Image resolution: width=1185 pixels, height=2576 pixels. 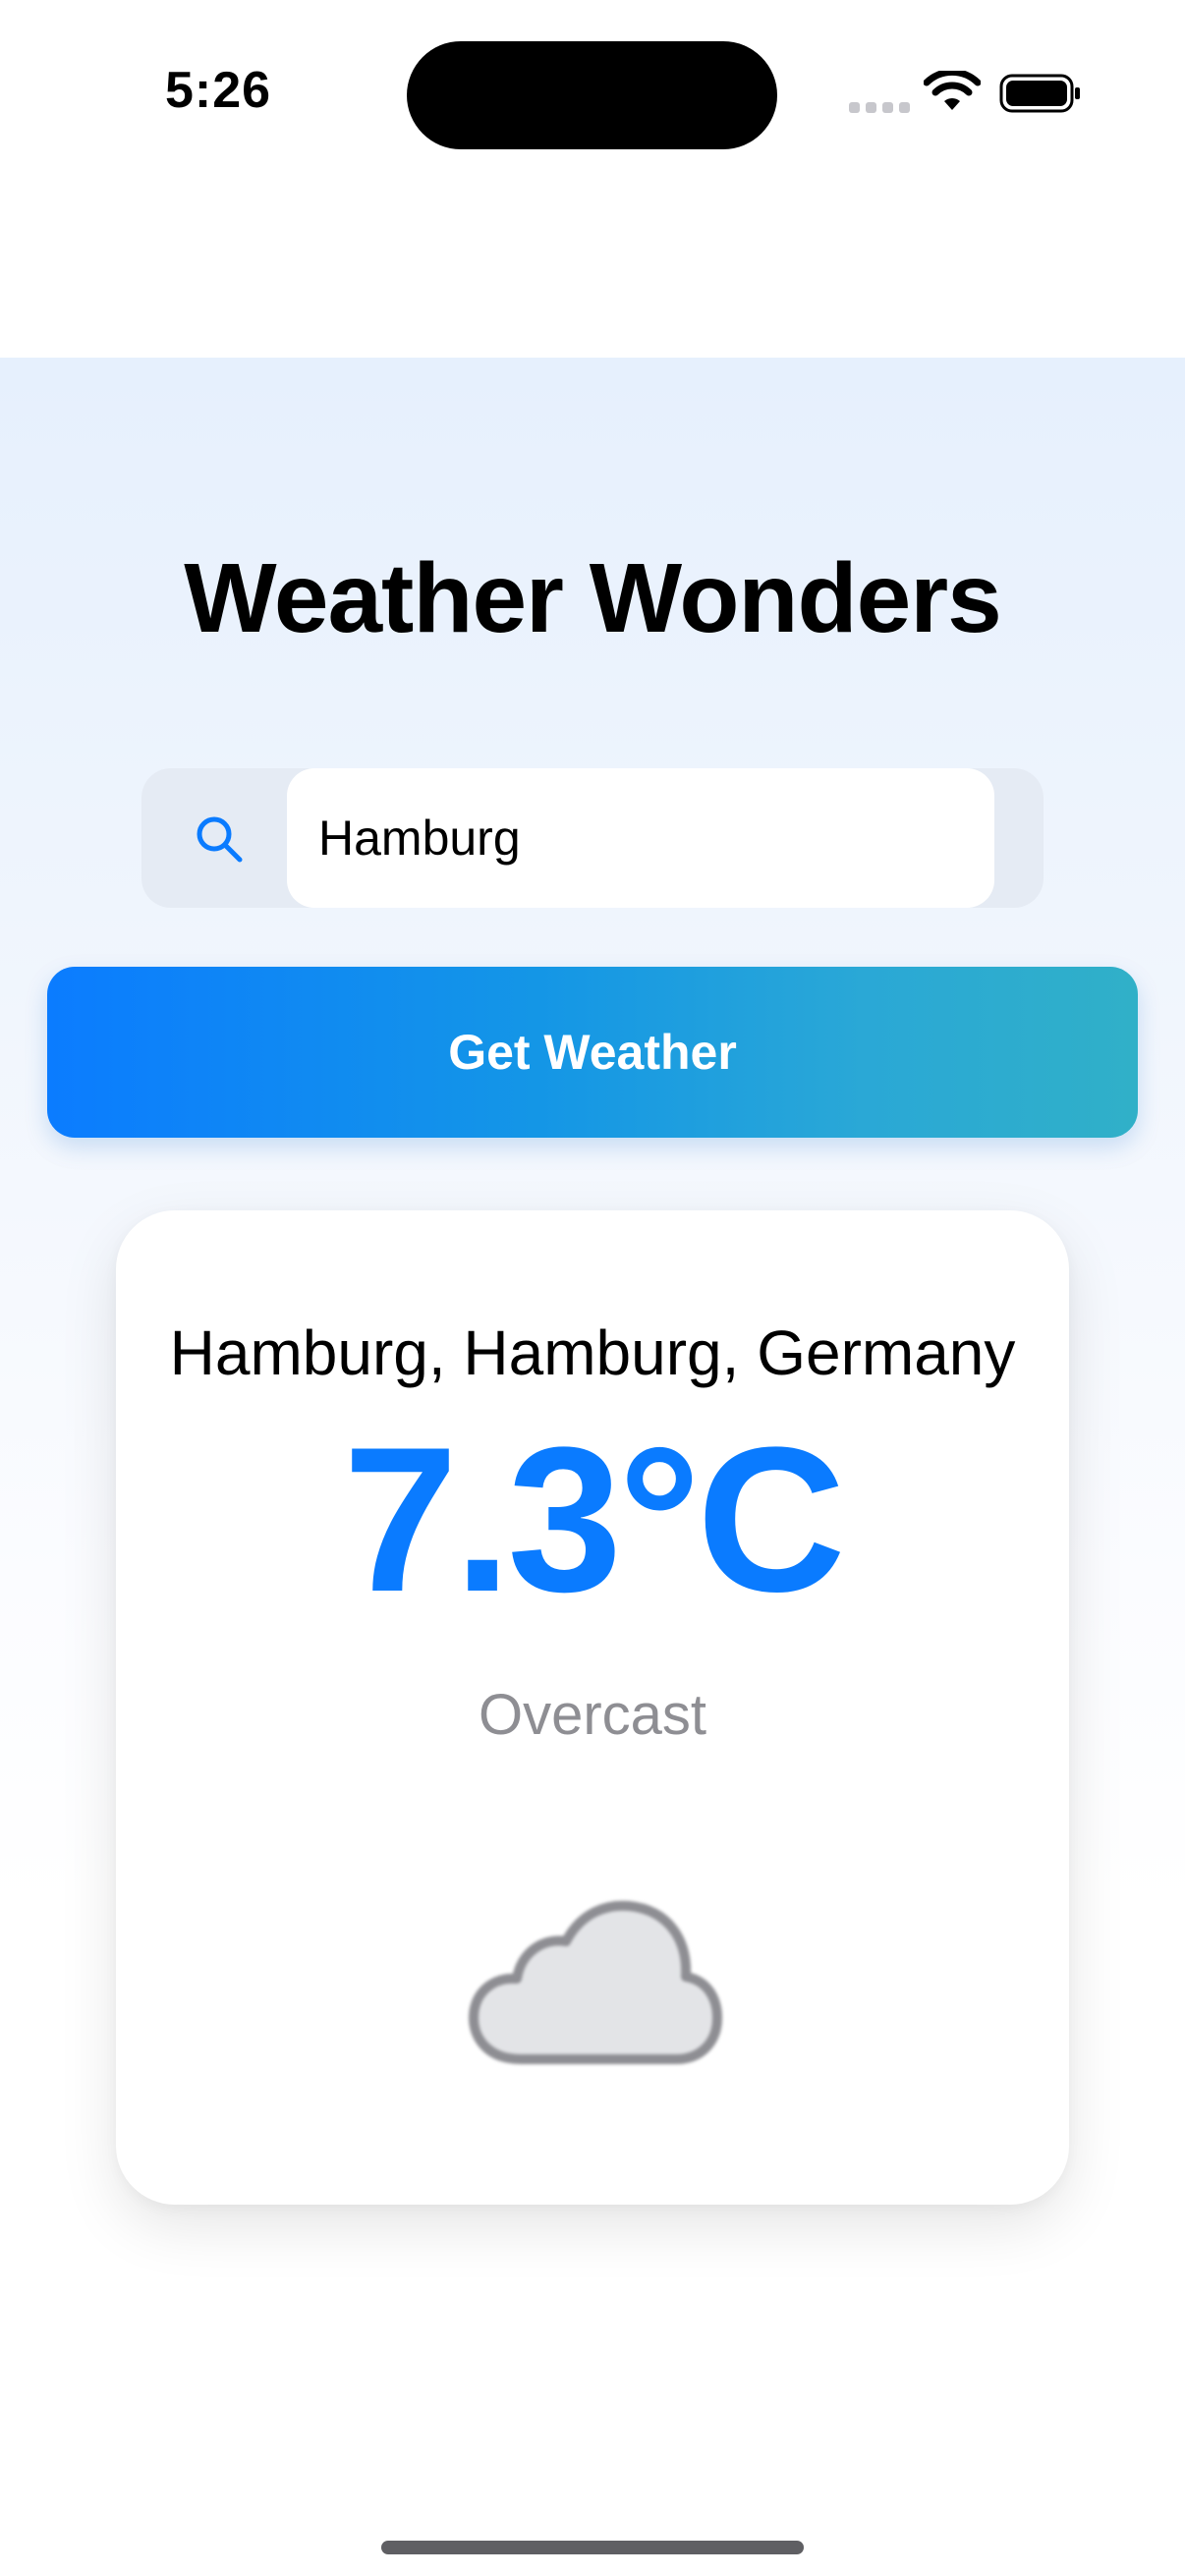 I want to click on search-icon, so click(x=220, y=839).